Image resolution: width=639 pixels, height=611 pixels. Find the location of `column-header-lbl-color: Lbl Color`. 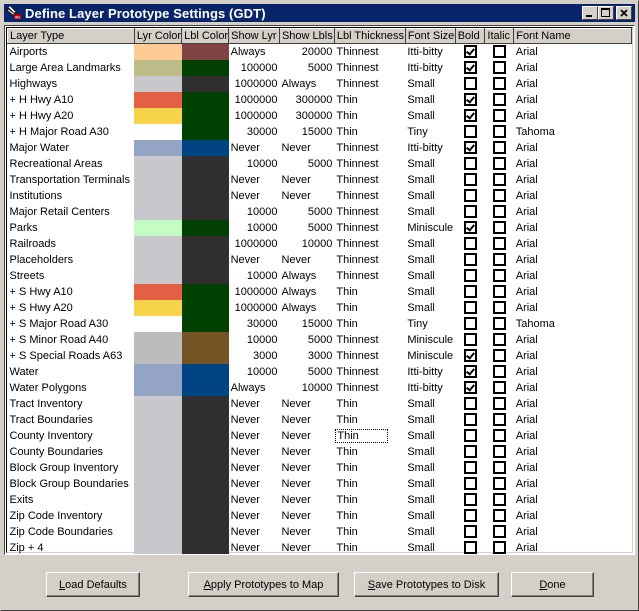

column-header-lbl-color: Lbl Color is located at coordinates (205, 36).